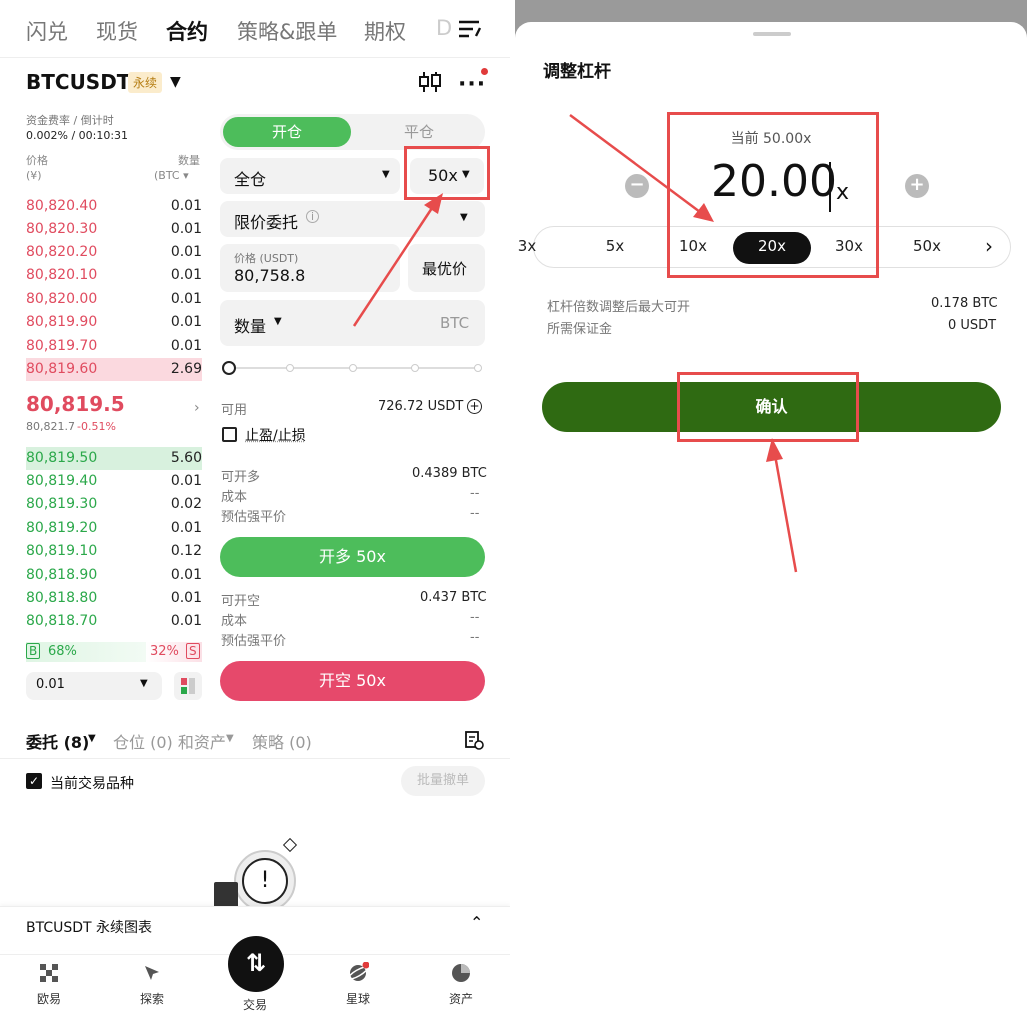  I want to click on tab-positions: 仓位 (0) 和资产, so click(169, 741).